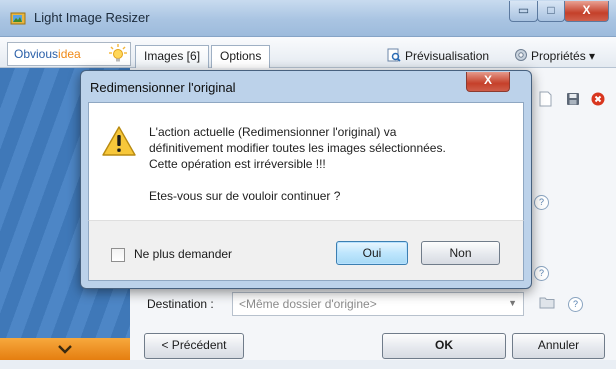  Describe the element at coordinates (598, 99) in the screenshot. I see `delete-icon` at that location.